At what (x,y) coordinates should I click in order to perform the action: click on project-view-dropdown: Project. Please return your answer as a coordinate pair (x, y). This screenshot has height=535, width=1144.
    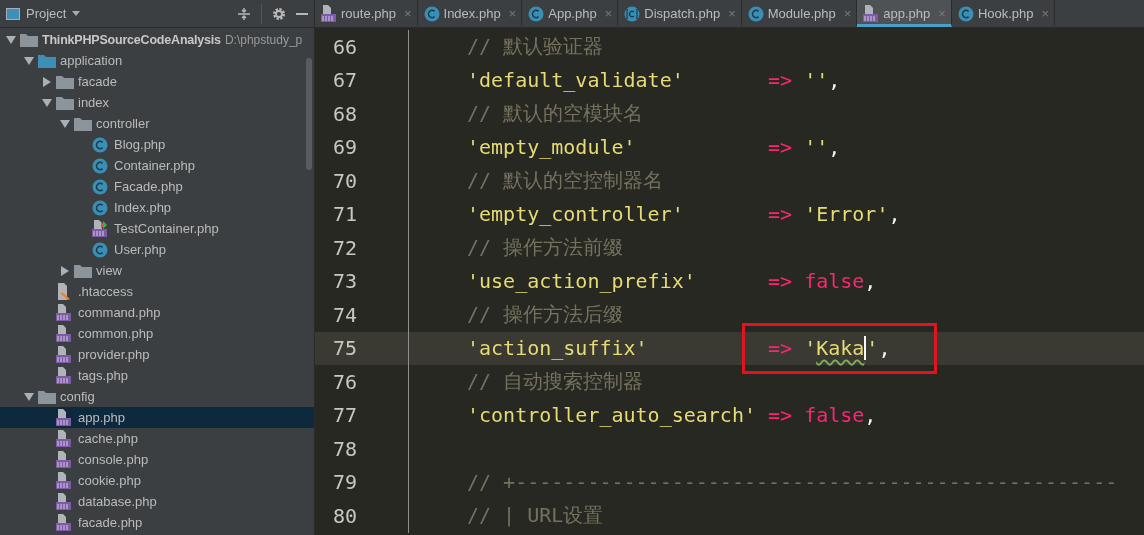
    Looking at the image, I should click on (43, 13).